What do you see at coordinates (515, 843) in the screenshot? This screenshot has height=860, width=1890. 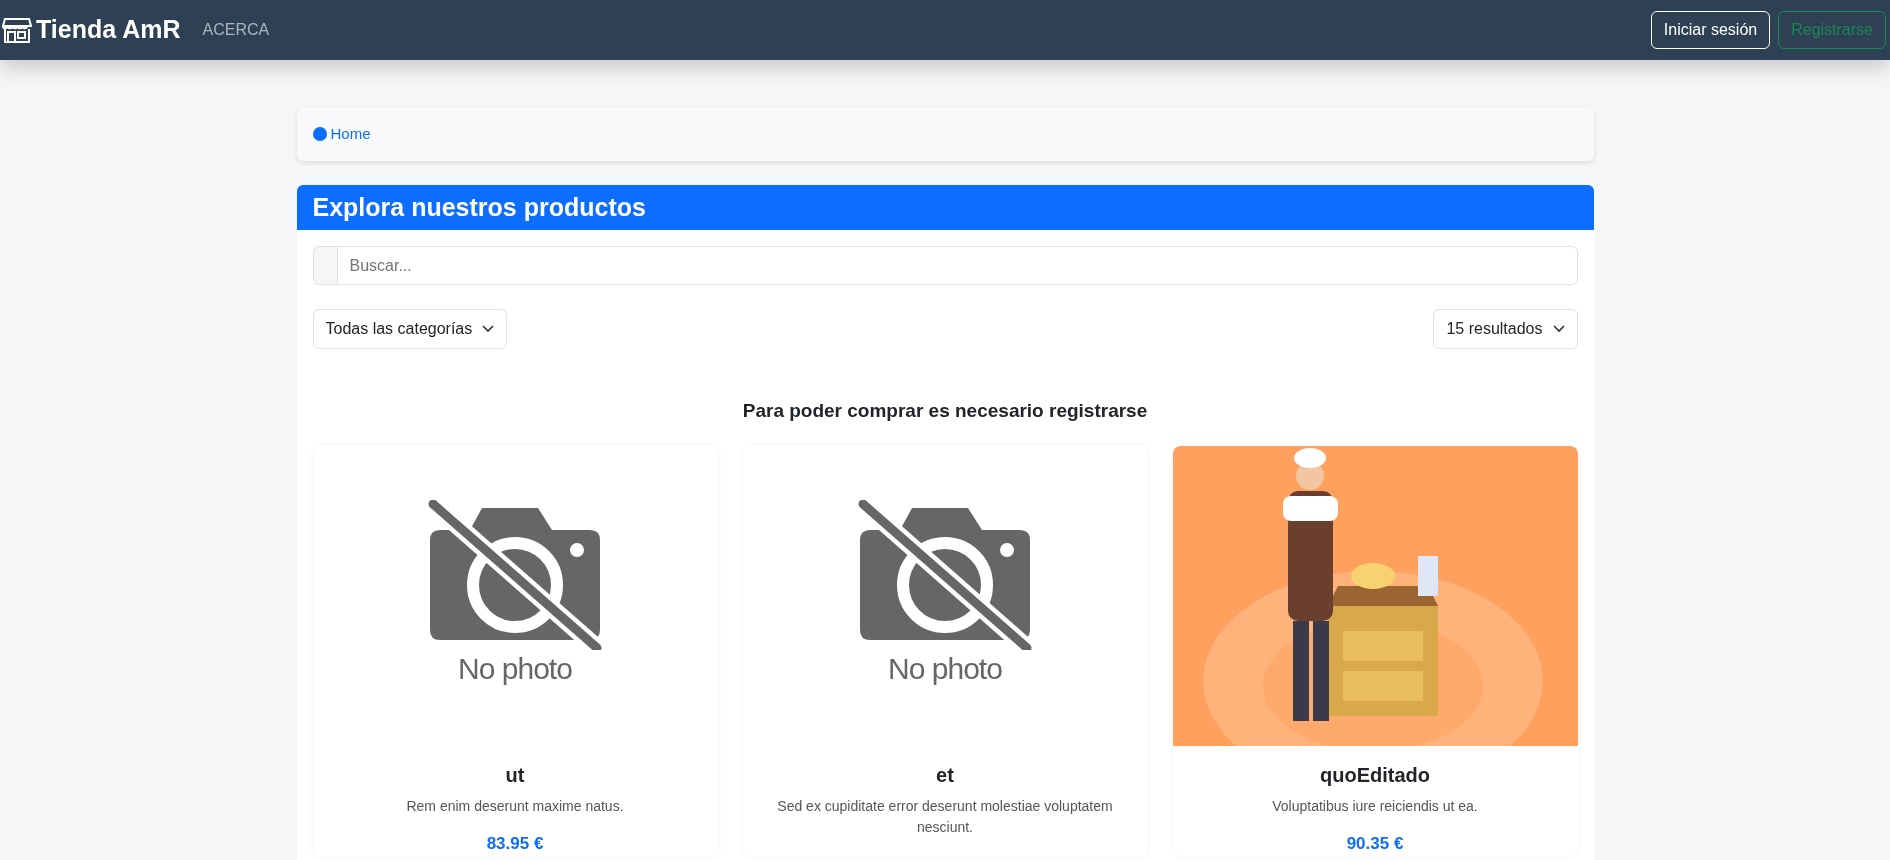 I see `product-price: 83.95 €` at bounding box center [515, 843].